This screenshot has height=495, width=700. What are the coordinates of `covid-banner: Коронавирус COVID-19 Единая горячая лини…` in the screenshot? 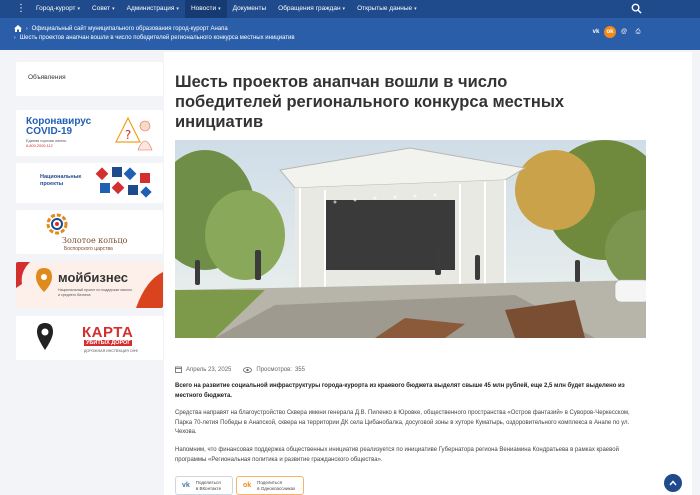 It's located at (89, 133).